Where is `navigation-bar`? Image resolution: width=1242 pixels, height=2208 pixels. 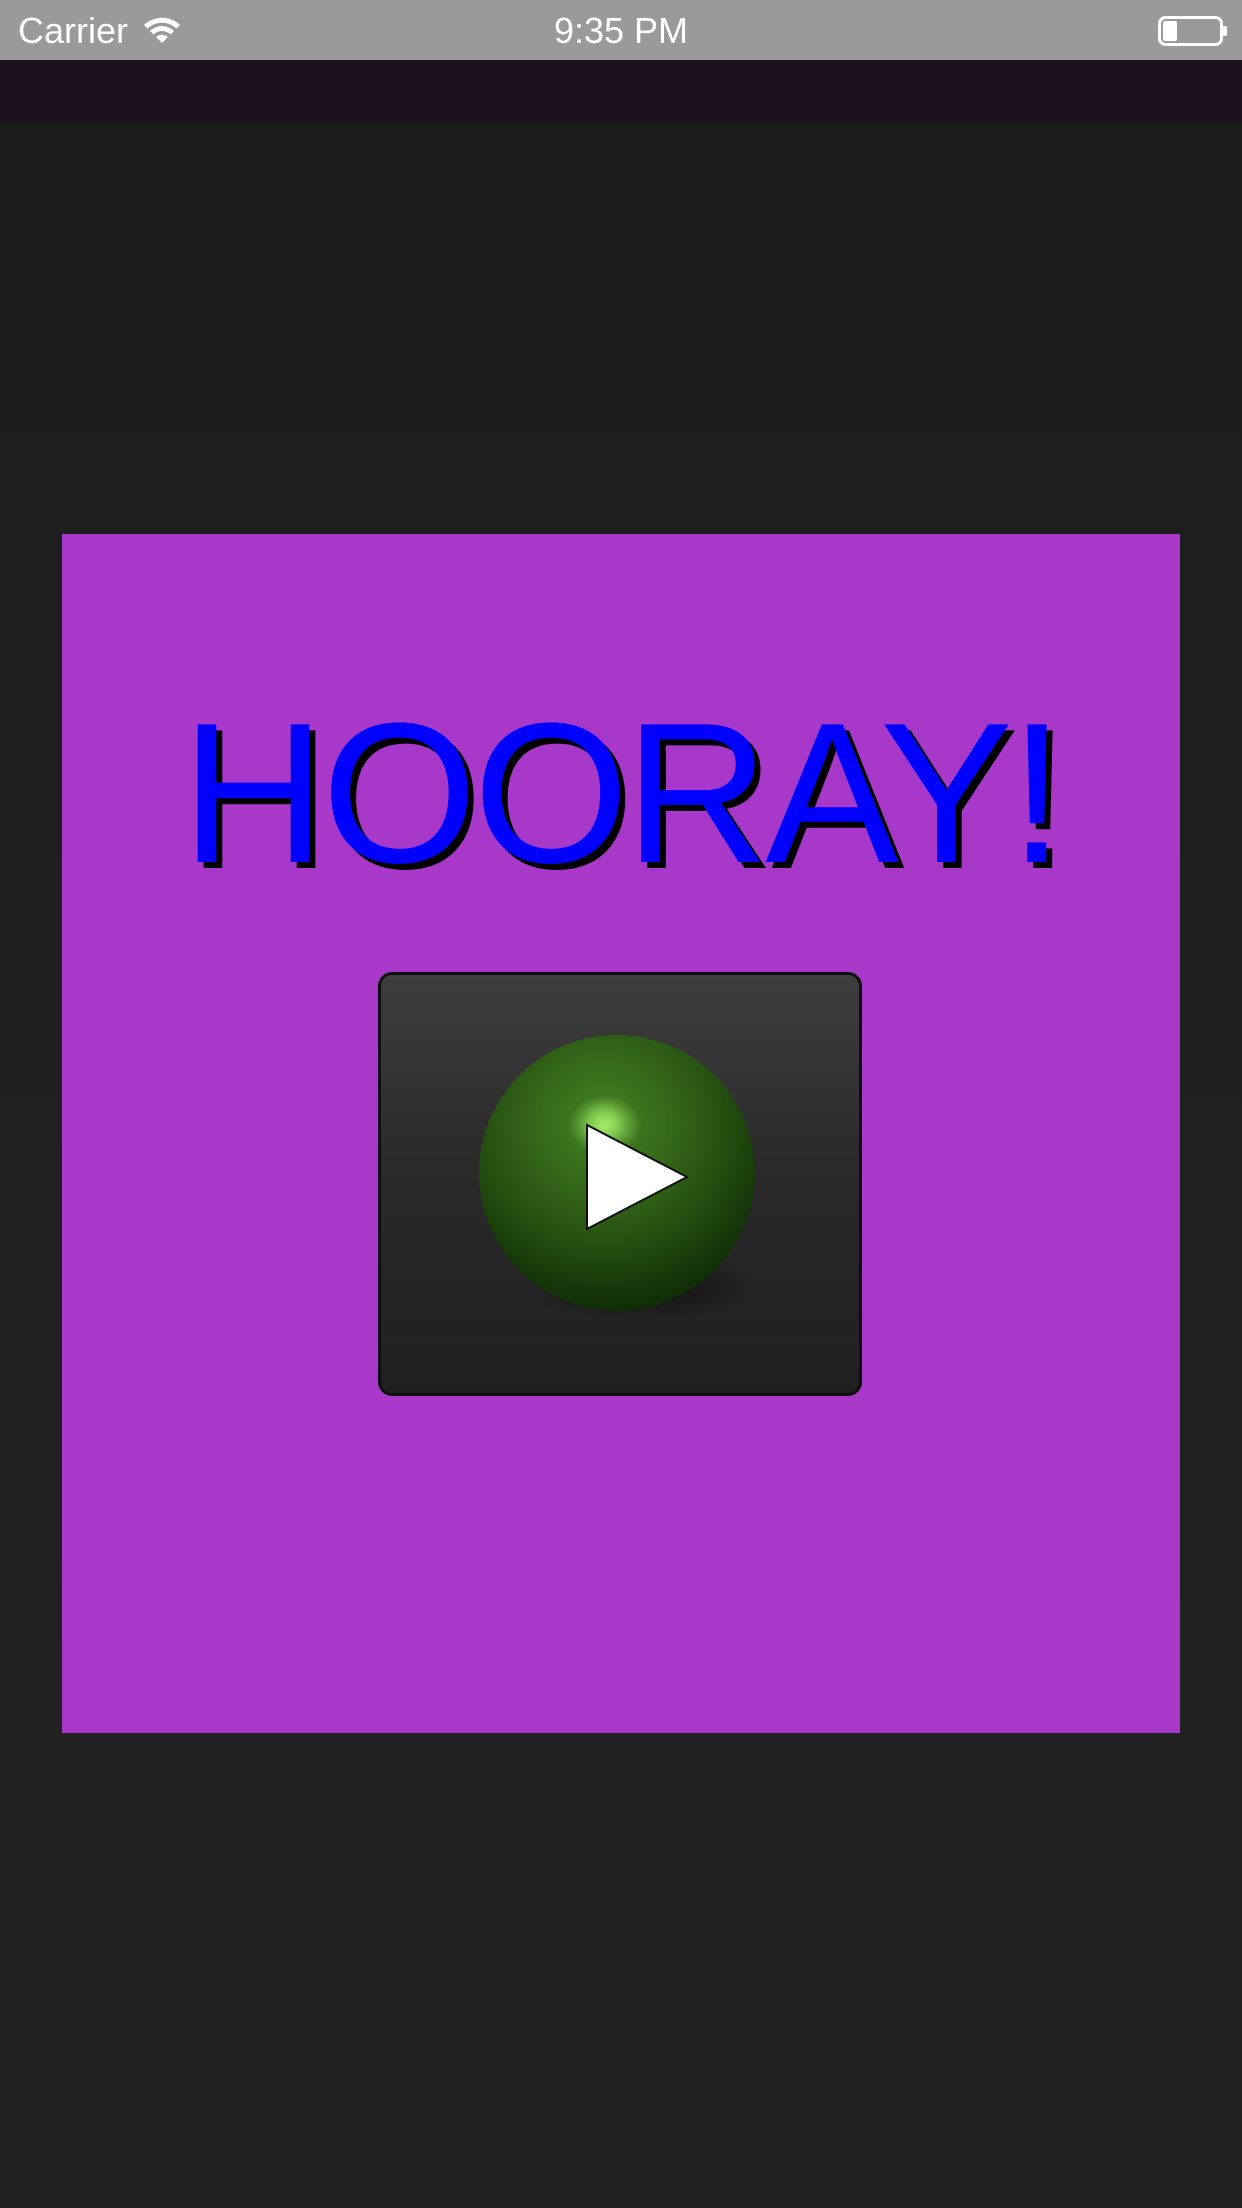 navigation-bar is located at coordinates (621, 91).